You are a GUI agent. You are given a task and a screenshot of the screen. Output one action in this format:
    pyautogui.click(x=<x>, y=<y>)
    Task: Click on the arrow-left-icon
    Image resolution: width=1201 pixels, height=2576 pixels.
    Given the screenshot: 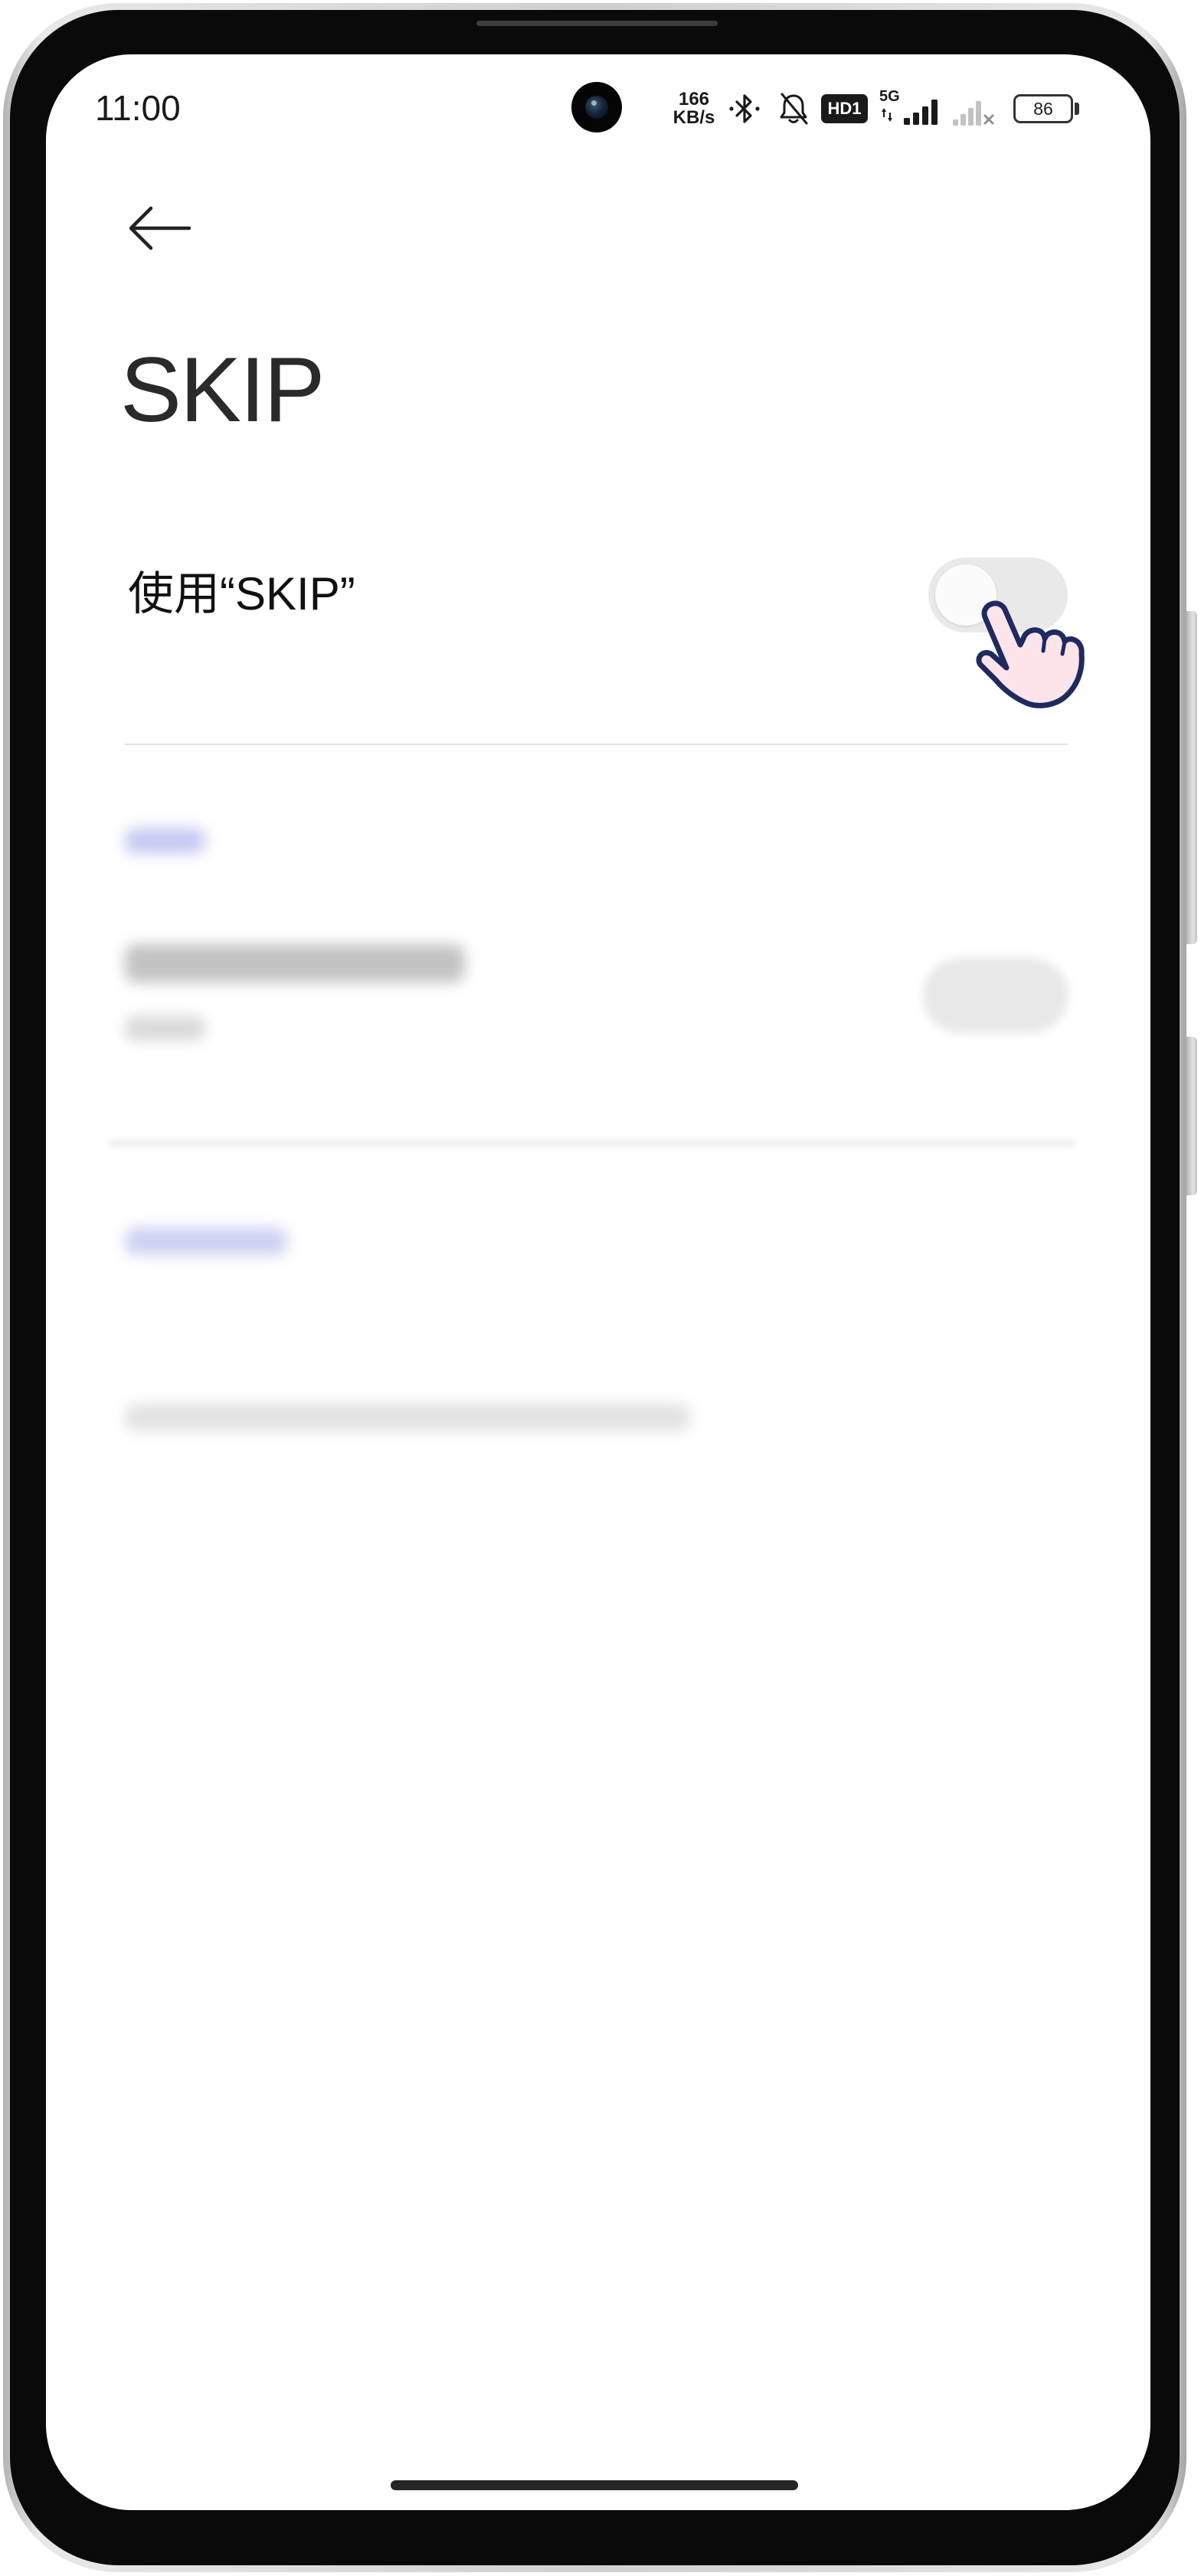 What is the action you would take?
    pyautogui.click(x=160, y=228)
    